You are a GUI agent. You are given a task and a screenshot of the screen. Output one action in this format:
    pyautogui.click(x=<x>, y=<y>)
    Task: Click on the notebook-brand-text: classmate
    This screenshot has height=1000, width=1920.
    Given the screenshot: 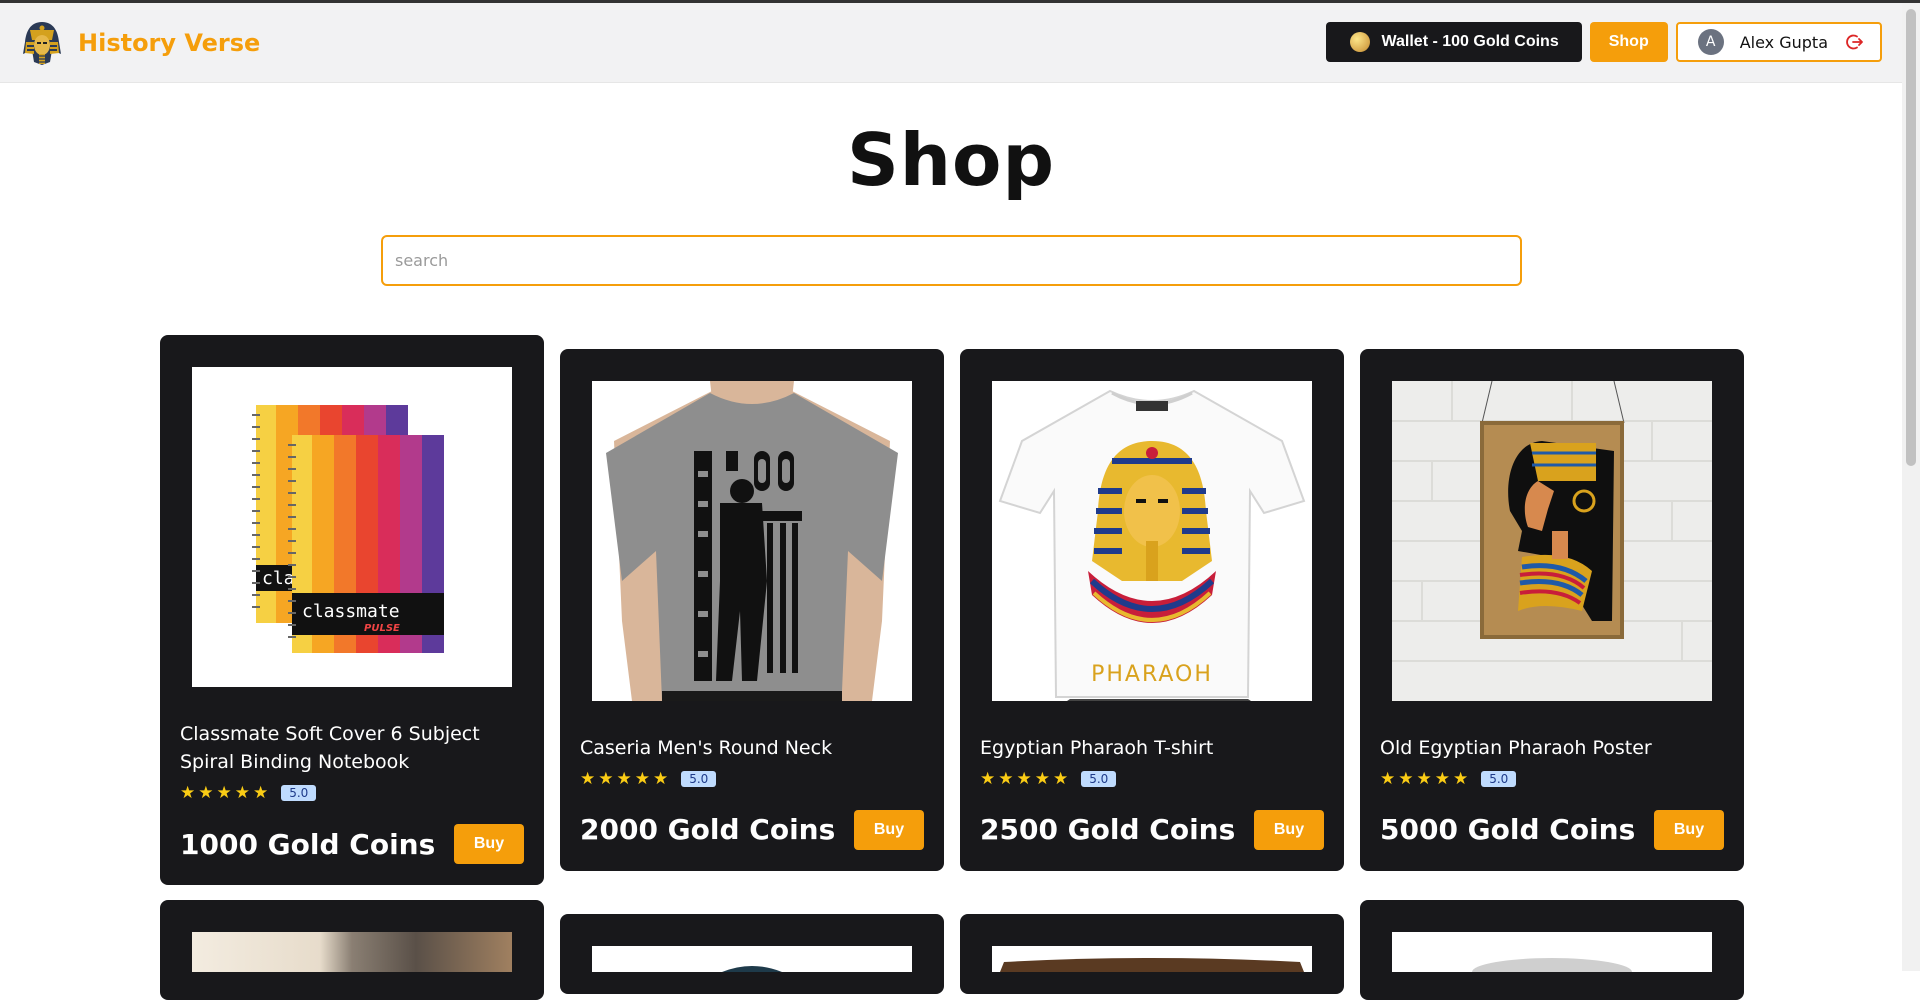 What is the action you would take?
    pyautogui.click(x=351, y=611)
    